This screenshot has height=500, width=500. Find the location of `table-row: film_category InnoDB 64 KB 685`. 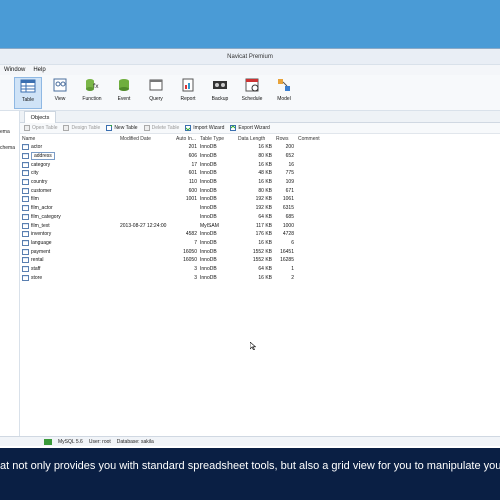

table-row: film_category InnoDB 64 KB 685 is located at coordinates (261, 217).